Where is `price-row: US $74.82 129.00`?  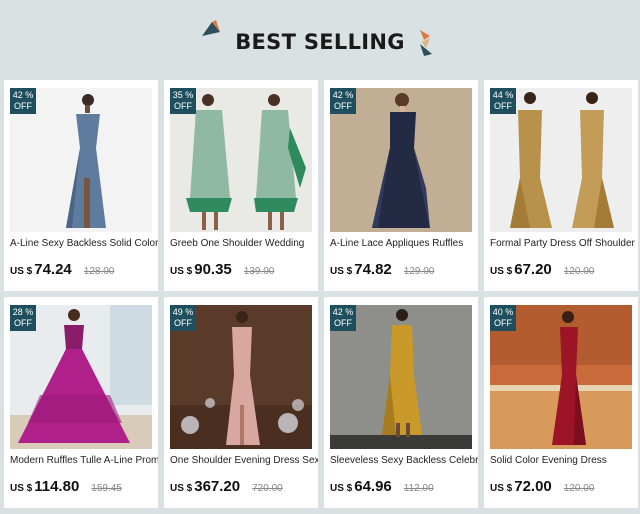
price-row: US $74.82 129.00 is located at coordinates (382, 270).